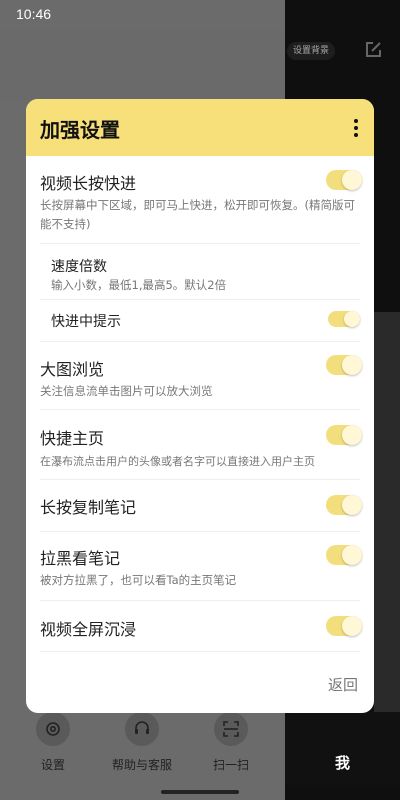 Image resolution: width=400 pixels, height=800 pixels. I want to click on setting-title: 视频长按快进, so click(88, 183).